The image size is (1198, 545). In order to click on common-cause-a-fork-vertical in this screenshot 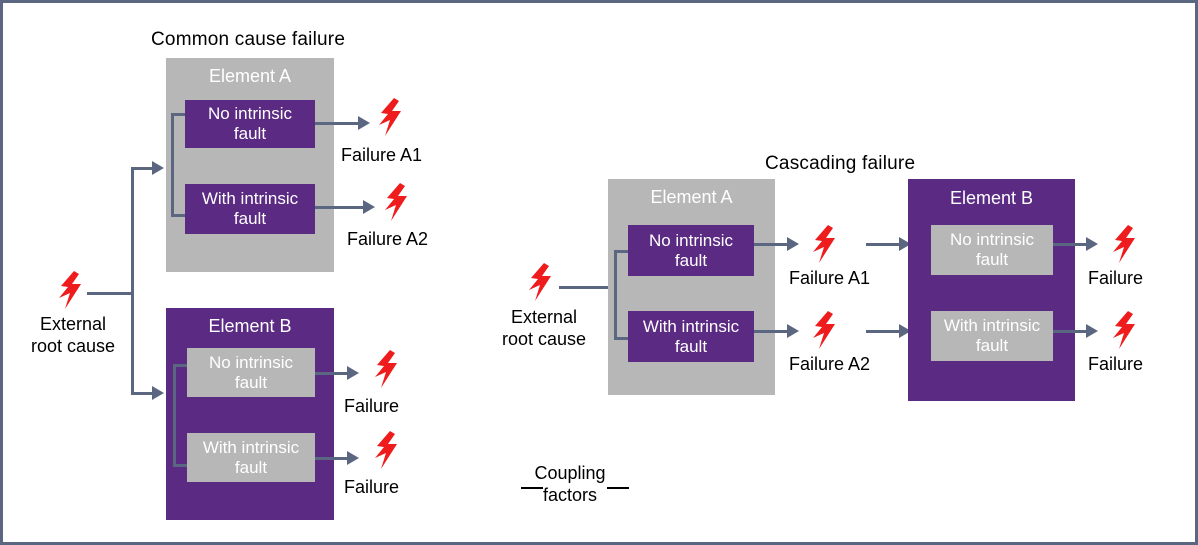, I will do `click(172, 165)`.